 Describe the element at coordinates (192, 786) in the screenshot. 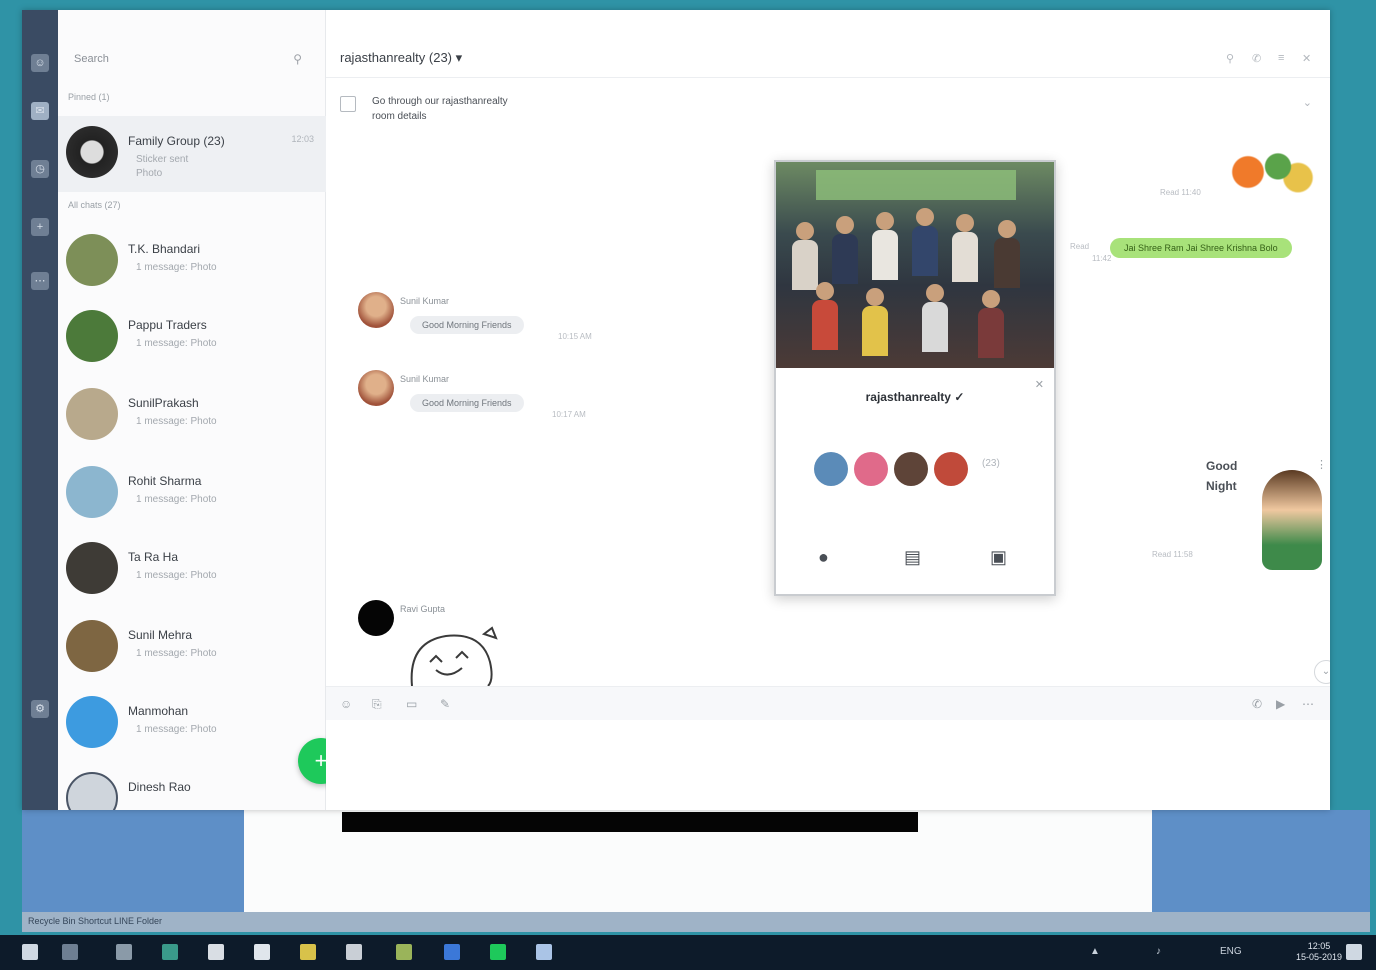

I see `chat-item: Dinesh Rao` at that location.